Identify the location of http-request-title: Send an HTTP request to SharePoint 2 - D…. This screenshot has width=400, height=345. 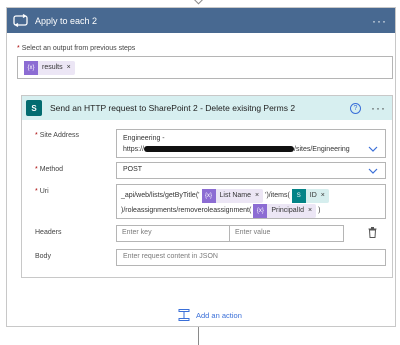
(173, 108).